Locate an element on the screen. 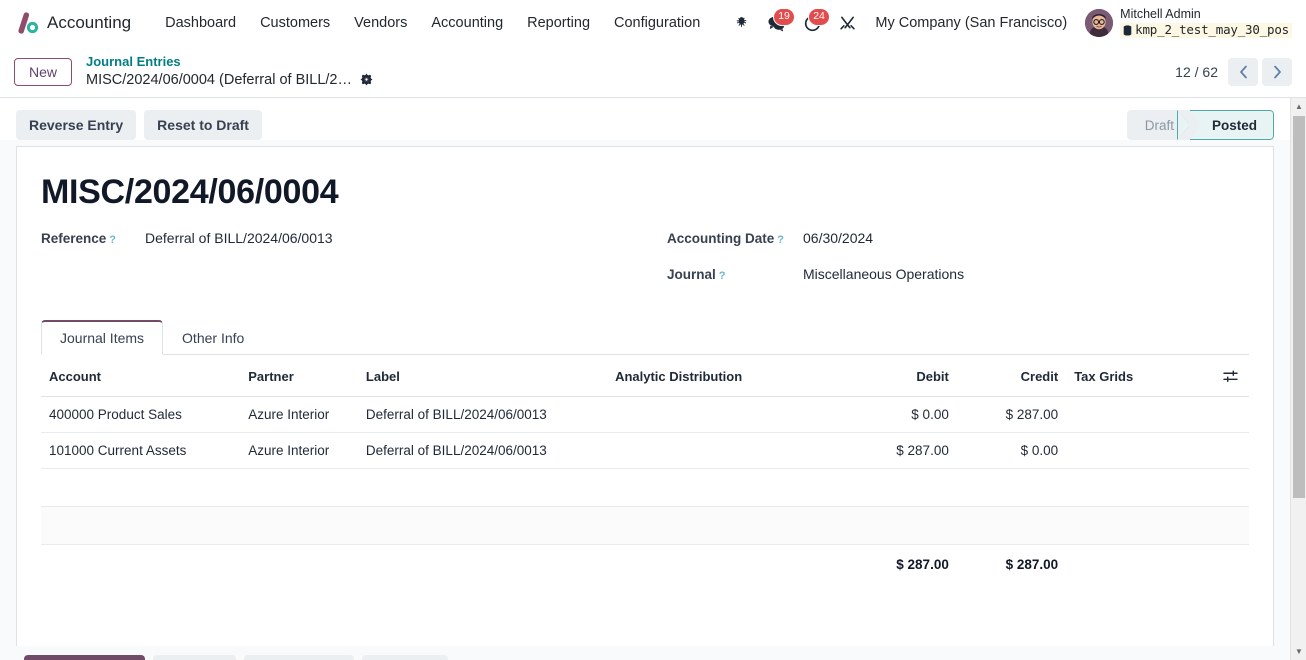 The width and height of the screenshot is (1306, 660). user-name: Mitchell Admin is located at coordinates (1160, 13).